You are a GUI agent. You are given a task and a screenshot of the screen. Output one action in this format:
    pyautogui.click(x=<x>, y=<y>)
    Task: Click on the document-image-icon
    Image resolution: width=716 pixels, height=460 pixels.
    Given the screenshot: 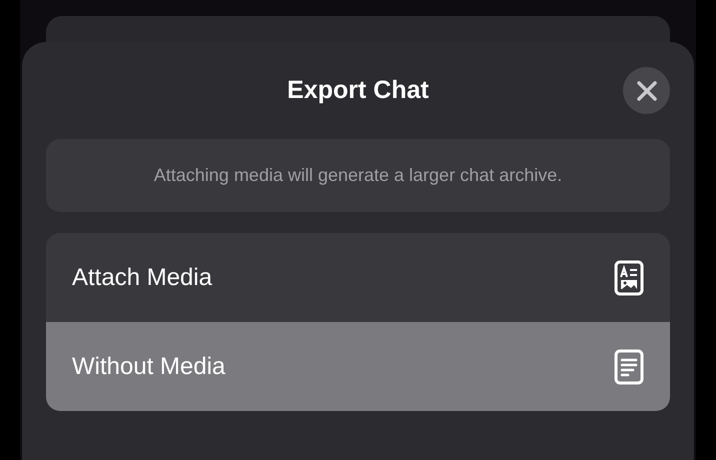 What is the action you would take?
    pyautogui.click(x=629, y=278)
    